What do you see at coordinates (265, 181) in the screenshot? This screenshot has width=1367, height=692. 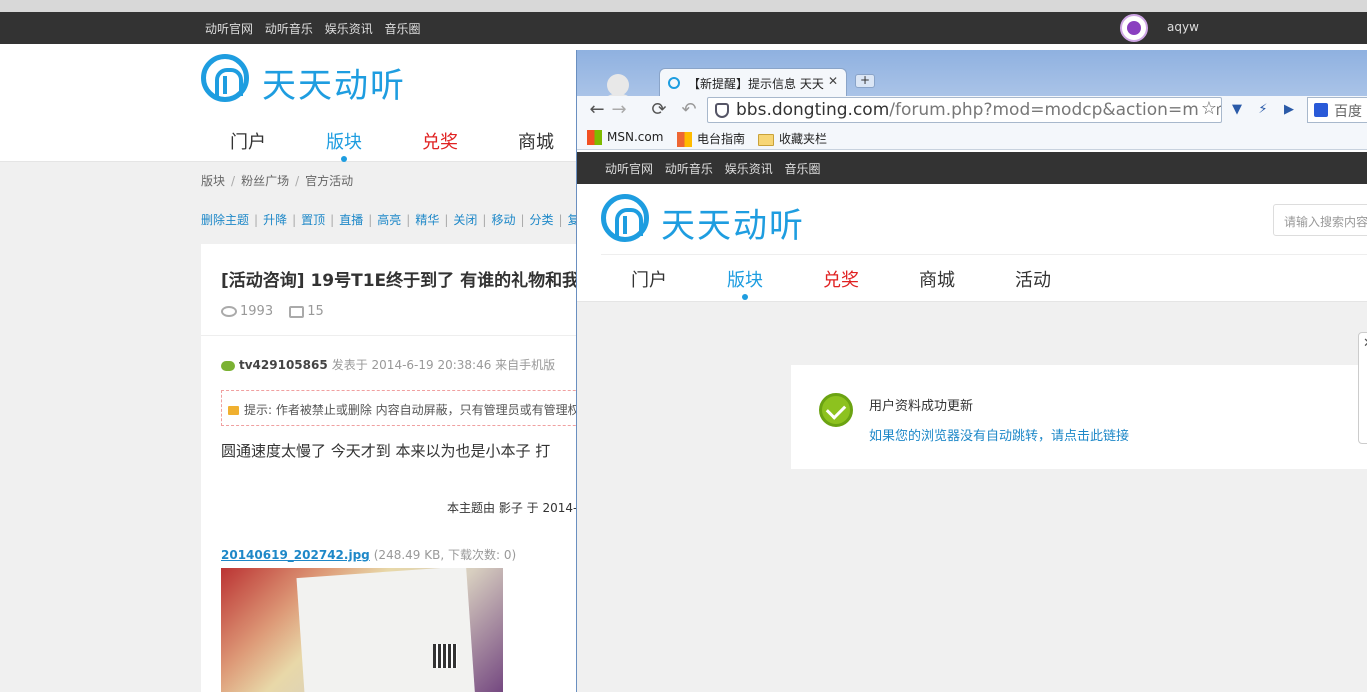 I see `breadcrumb-item: 粉丝广场` at bounding box center [265, 181].